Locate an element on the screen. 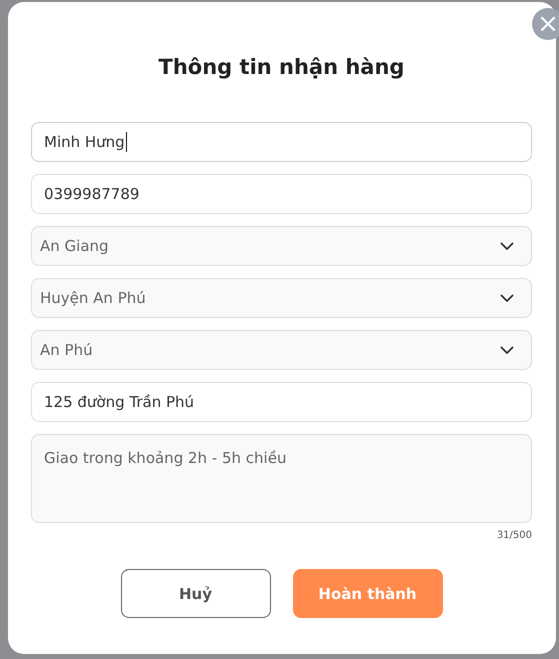 The width and height of the screenshot is (559, 659). cancel-button: Huỷ is located at coordinates (195, 593).